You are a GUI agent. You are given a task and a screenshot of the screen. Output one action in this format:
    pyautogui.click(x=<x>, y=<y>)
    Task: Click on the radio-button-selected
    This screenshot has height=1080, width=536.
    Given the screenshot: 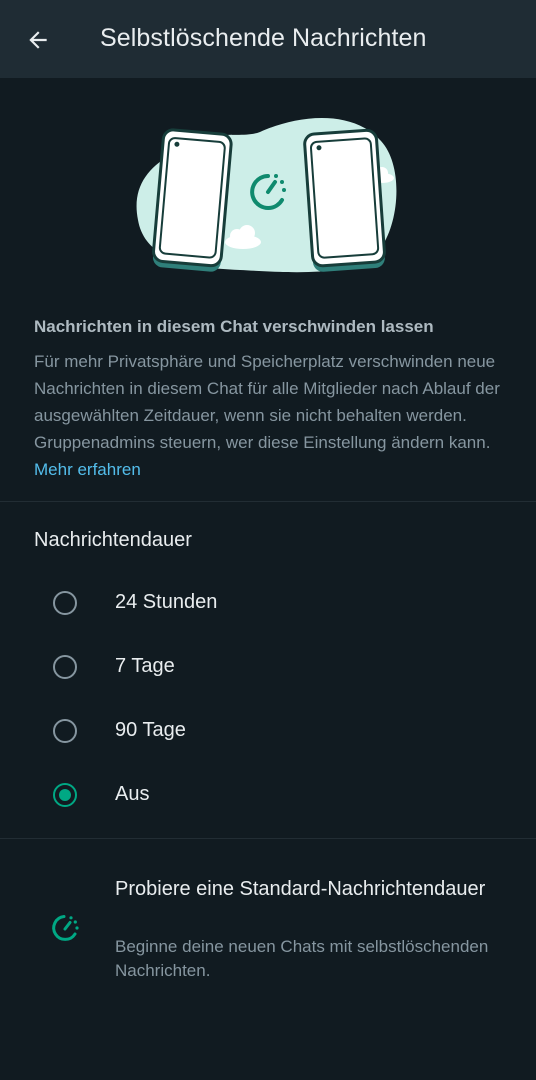 What is the action you would take?
    pyautogui.click(x=65, y=795)
    